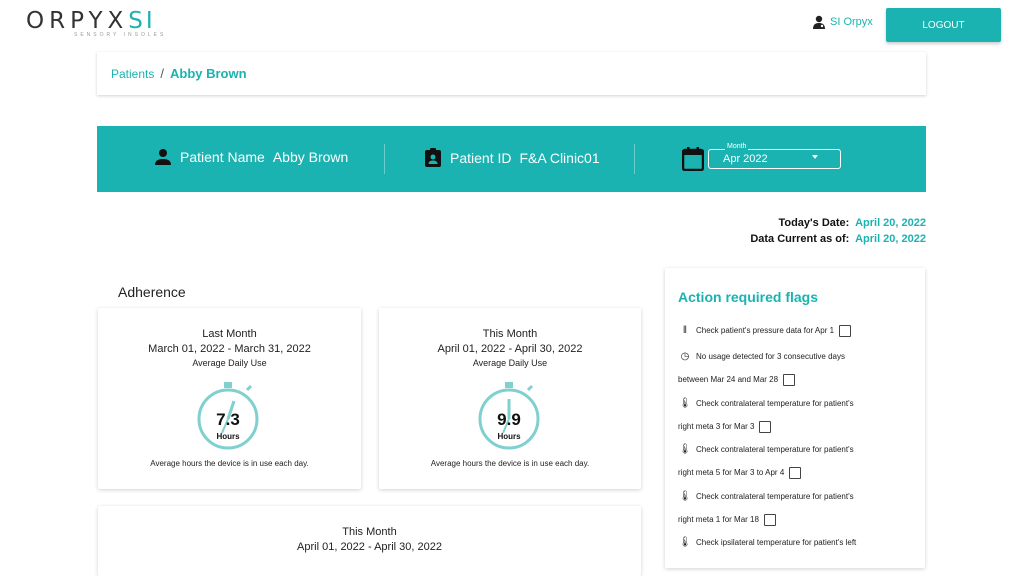 Image resolution: width=1024 pixels, height=576 pixels. What do you see at coordinates (685, 357) in the screenshot?
I see `clock-icon: ◷` at bounding box center [685, 357].